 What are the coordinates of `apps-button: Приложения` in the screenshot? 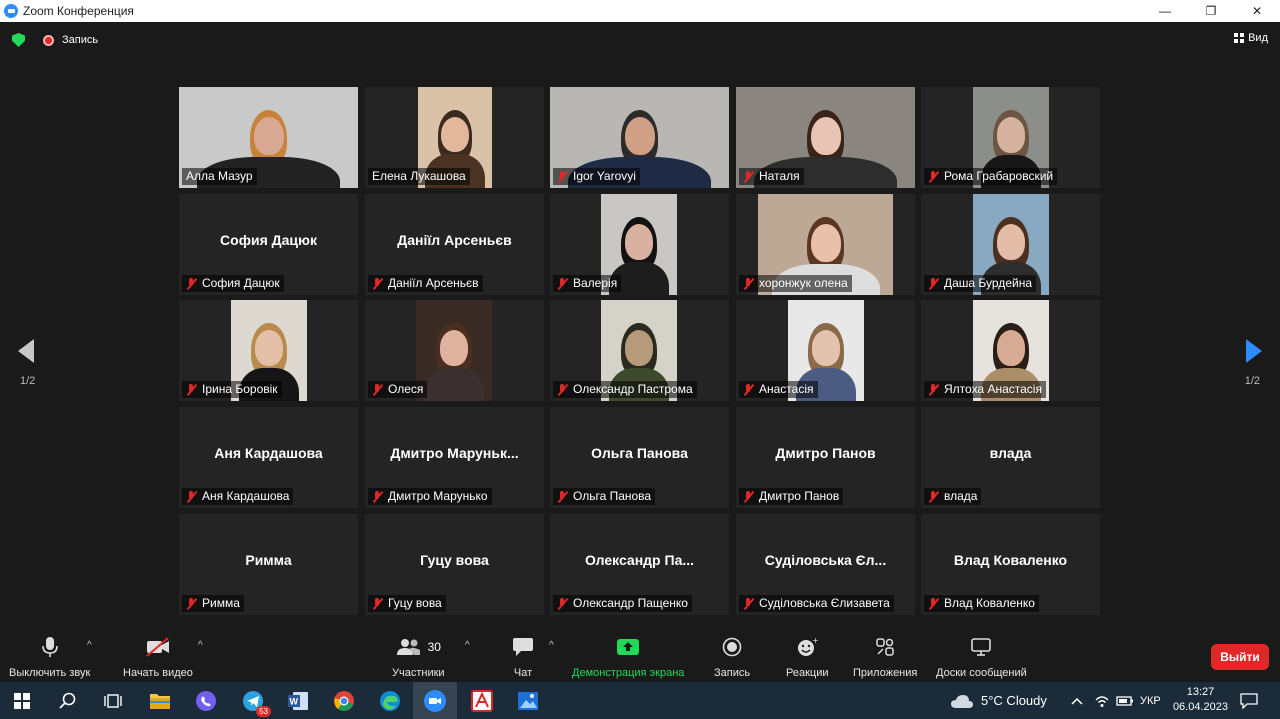 It's located at (885, 657).